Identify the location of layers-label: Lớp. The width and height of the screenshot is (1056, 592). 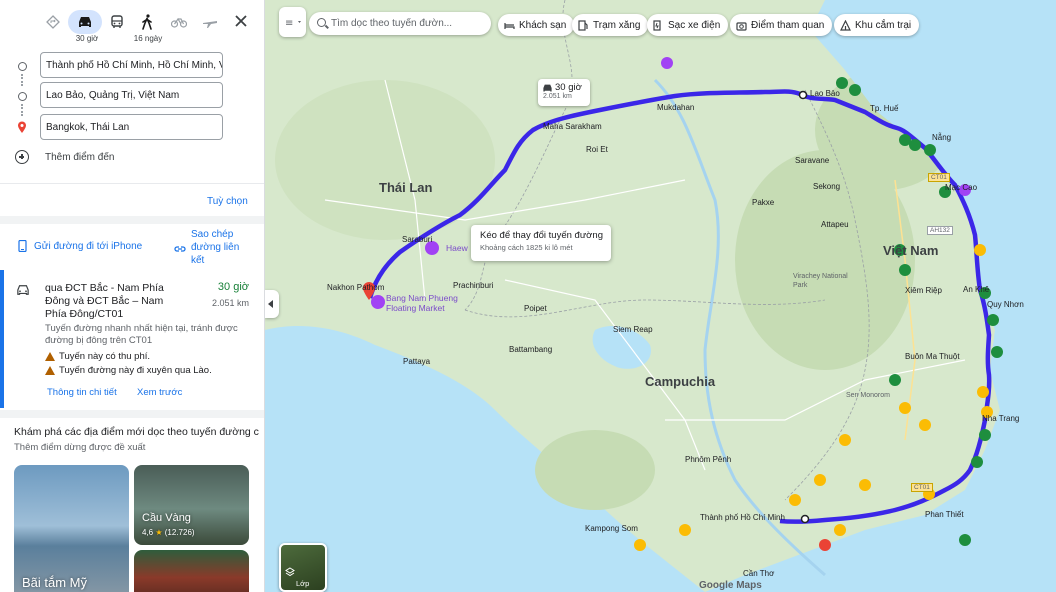
(303, 583).